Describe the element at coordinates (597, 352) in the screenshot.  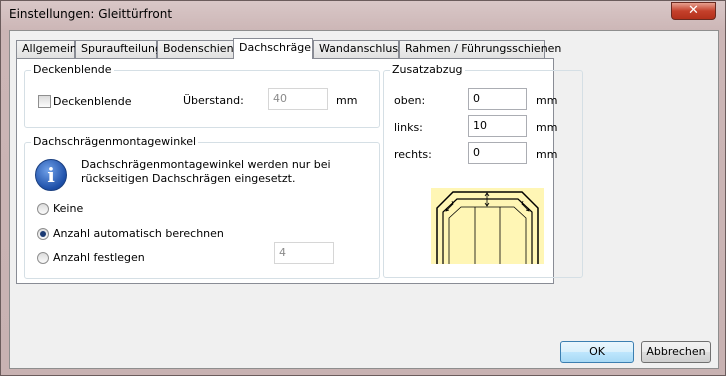
I see `ok-button: OK` at that location.